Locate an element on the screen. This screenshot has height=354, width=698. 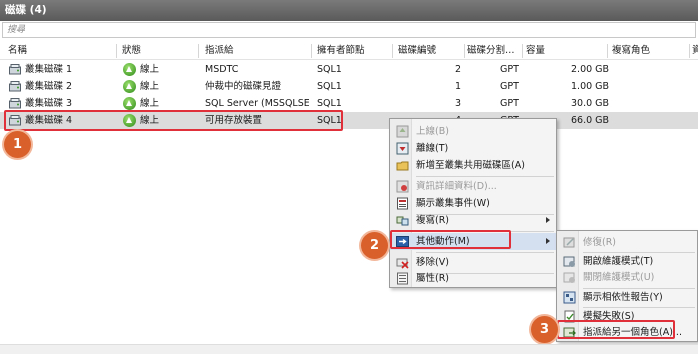
menu-item-label: 上線(B) is located at coordinates (432, 131).